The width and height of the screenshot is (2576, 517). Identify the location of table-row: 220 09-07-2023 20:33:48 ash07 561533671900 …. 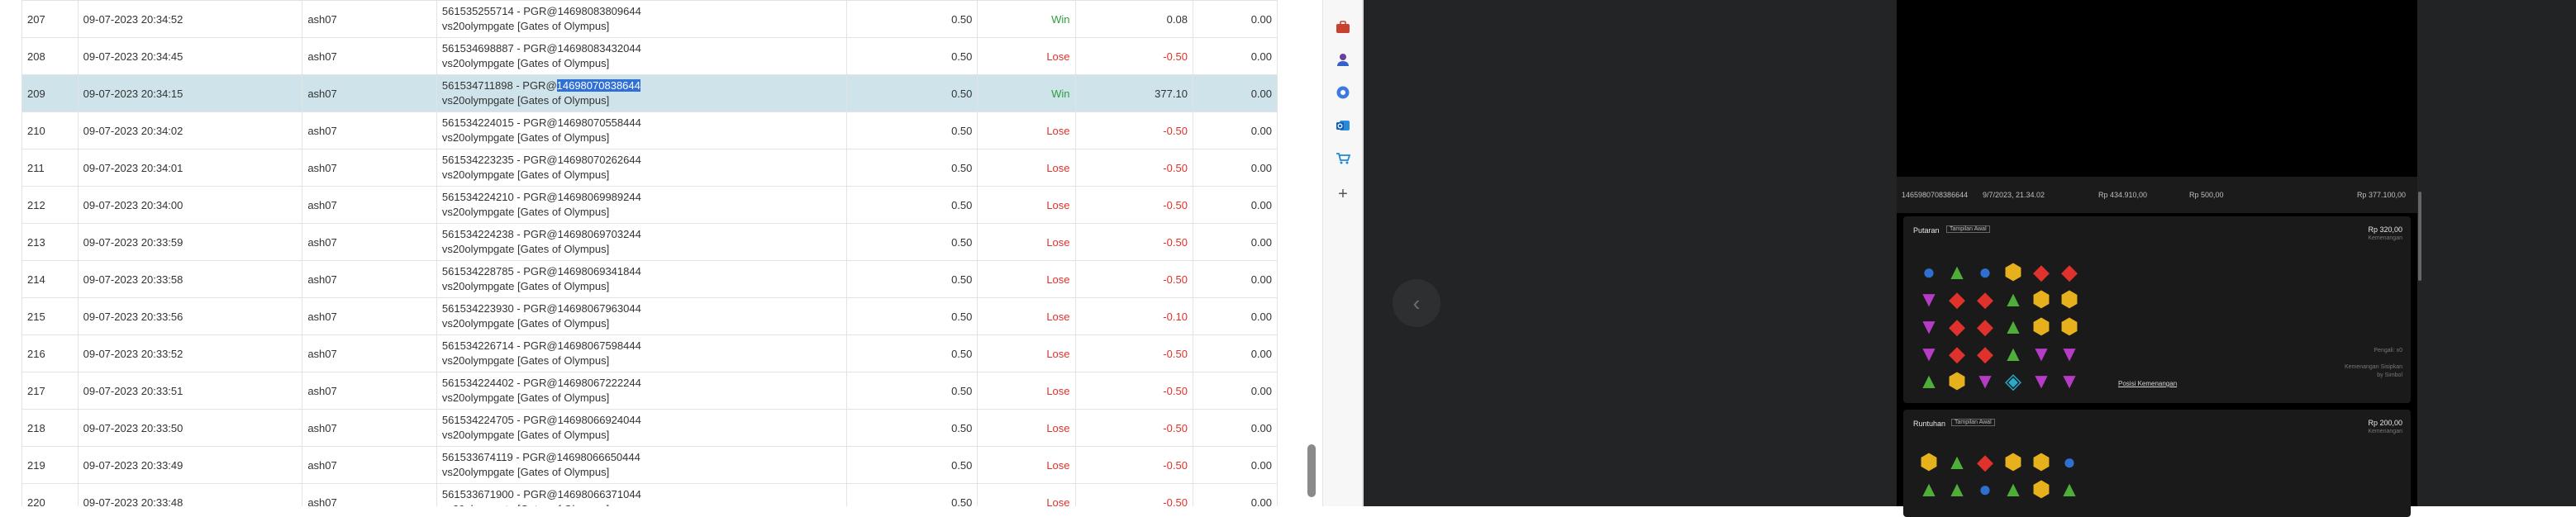
(649, 494).